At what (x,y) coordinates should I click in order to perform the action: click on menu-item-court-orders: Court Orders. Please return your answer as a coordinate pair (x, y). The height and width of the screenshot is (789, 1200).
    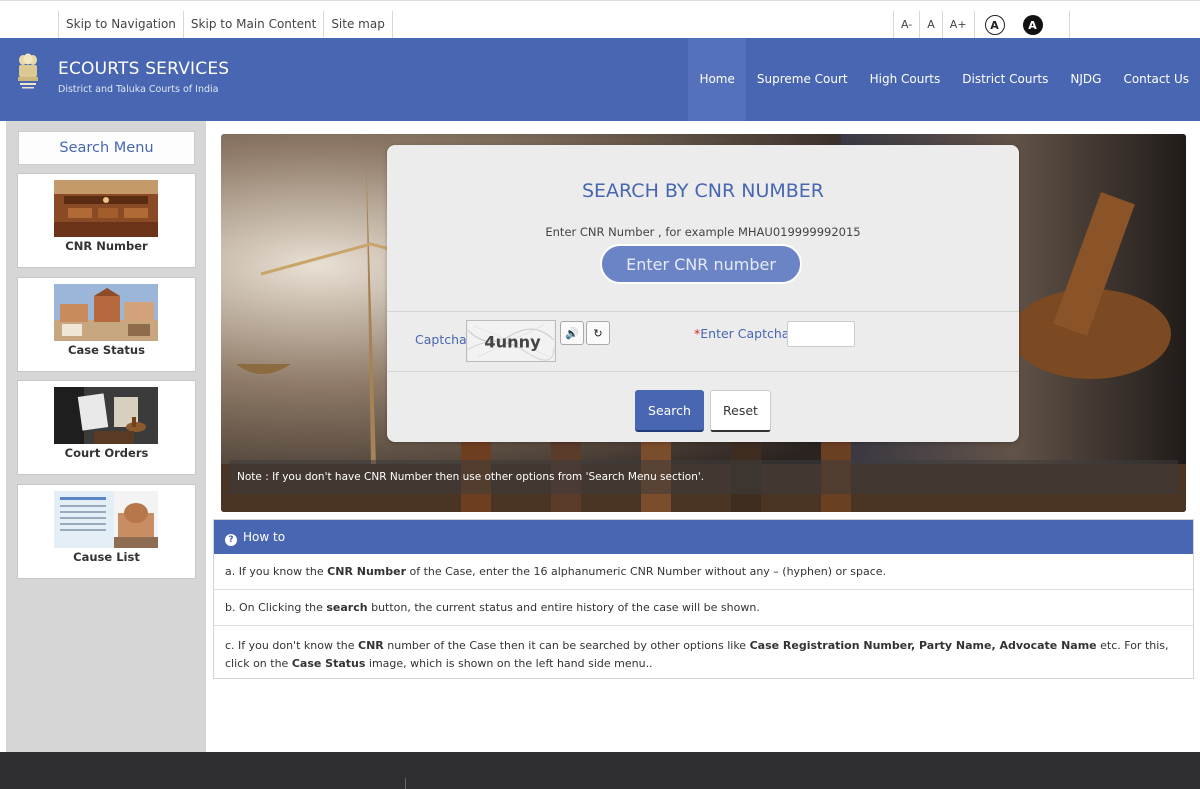
    Looking at the image, I should click on (106, 427).